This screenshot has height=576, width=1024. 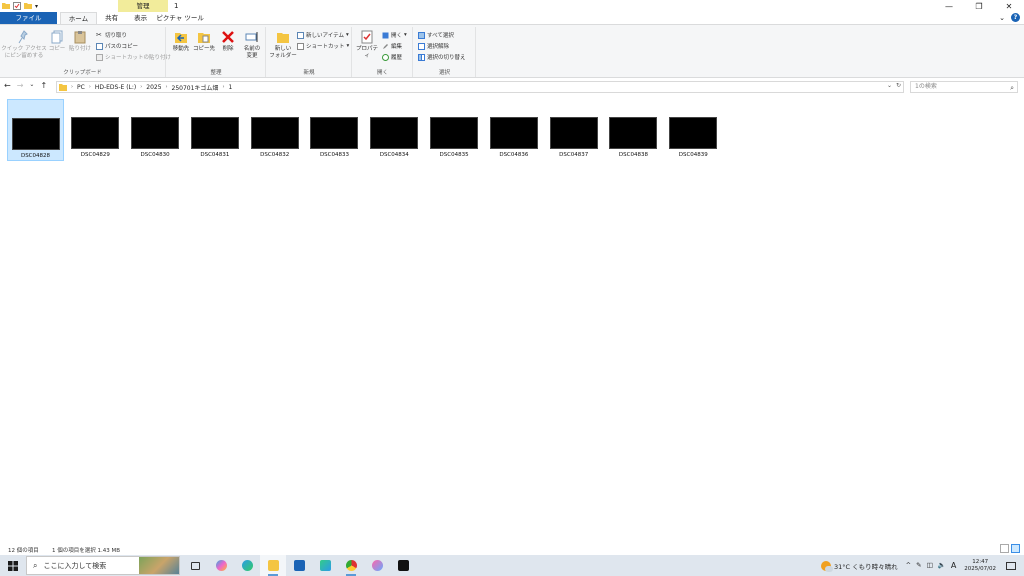 I want to click on large-icons-view-icon, so click(x=1015, y=548).